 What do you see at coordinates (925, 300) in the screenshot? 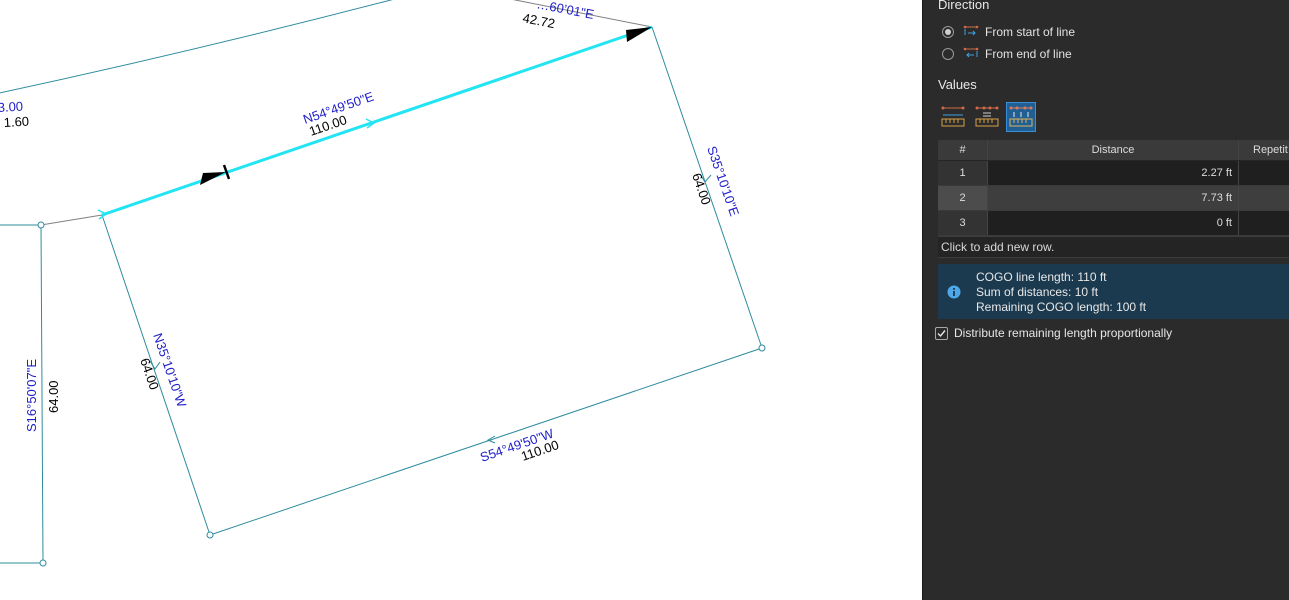
I see `panel-splitter` at bounding box center [925, 300].